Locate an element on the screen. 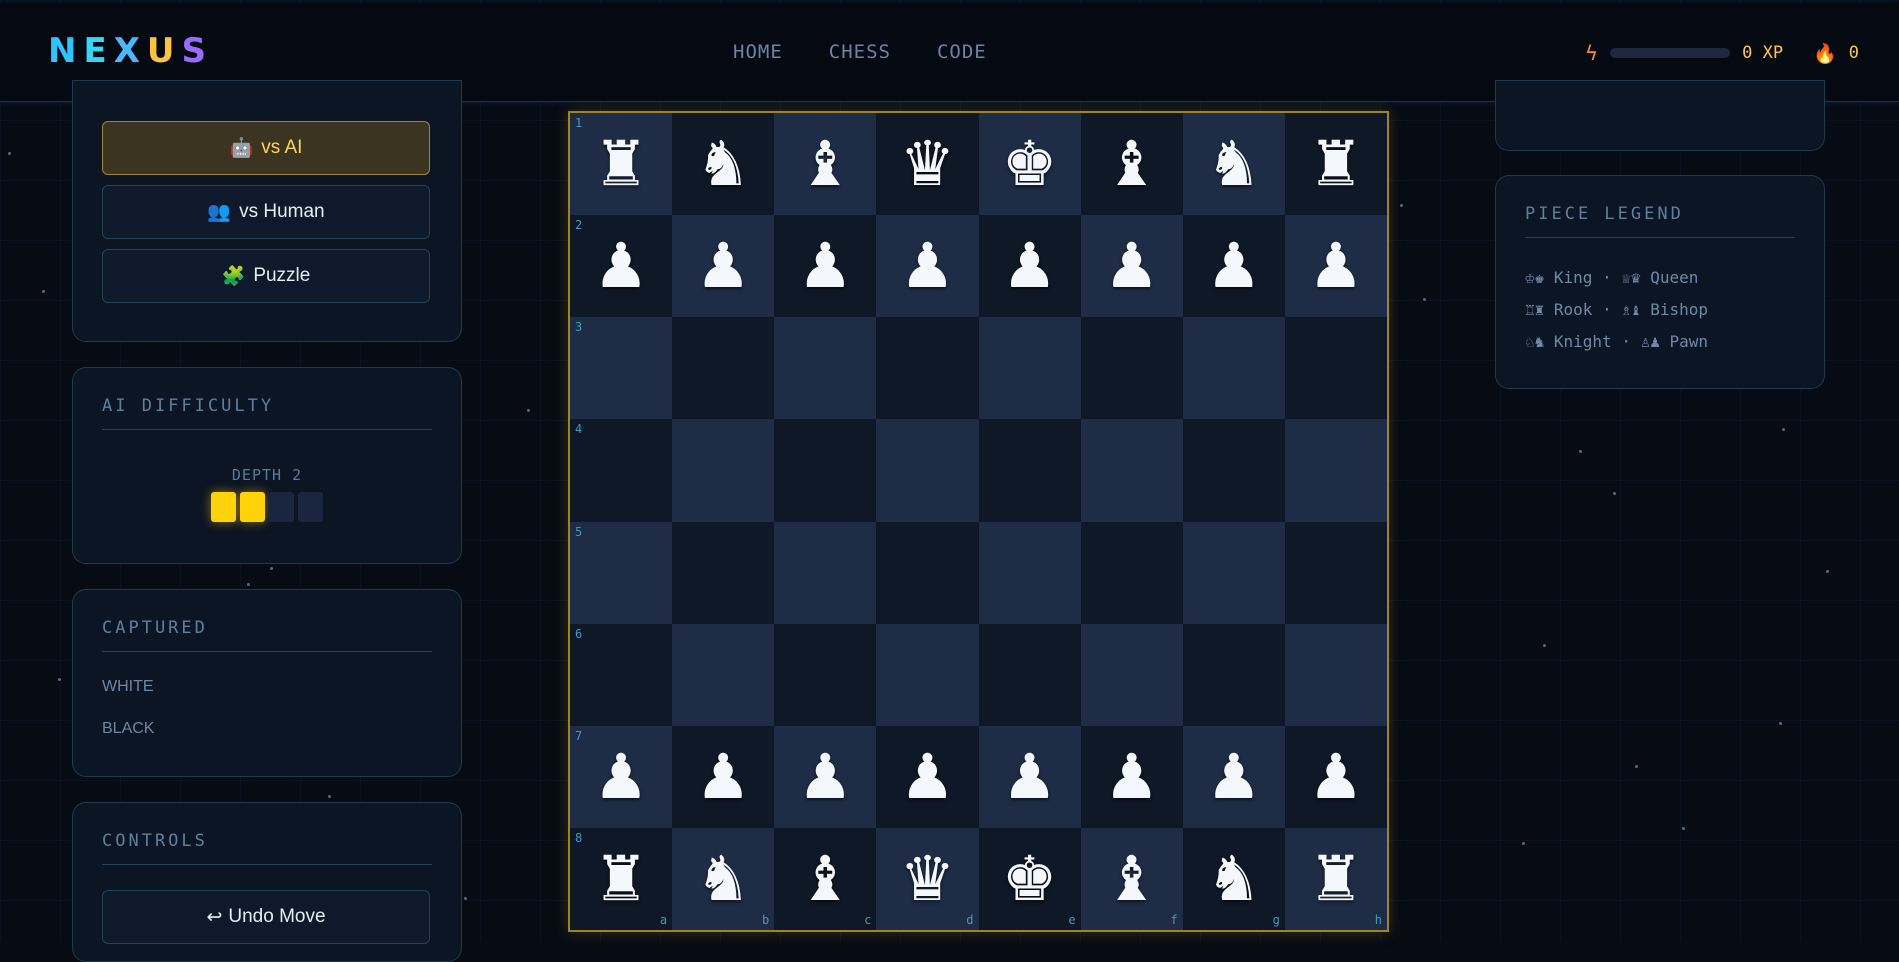 This screenshot has width=1899, height=962. board-square-e6 is located at coordinates (1029, 674).